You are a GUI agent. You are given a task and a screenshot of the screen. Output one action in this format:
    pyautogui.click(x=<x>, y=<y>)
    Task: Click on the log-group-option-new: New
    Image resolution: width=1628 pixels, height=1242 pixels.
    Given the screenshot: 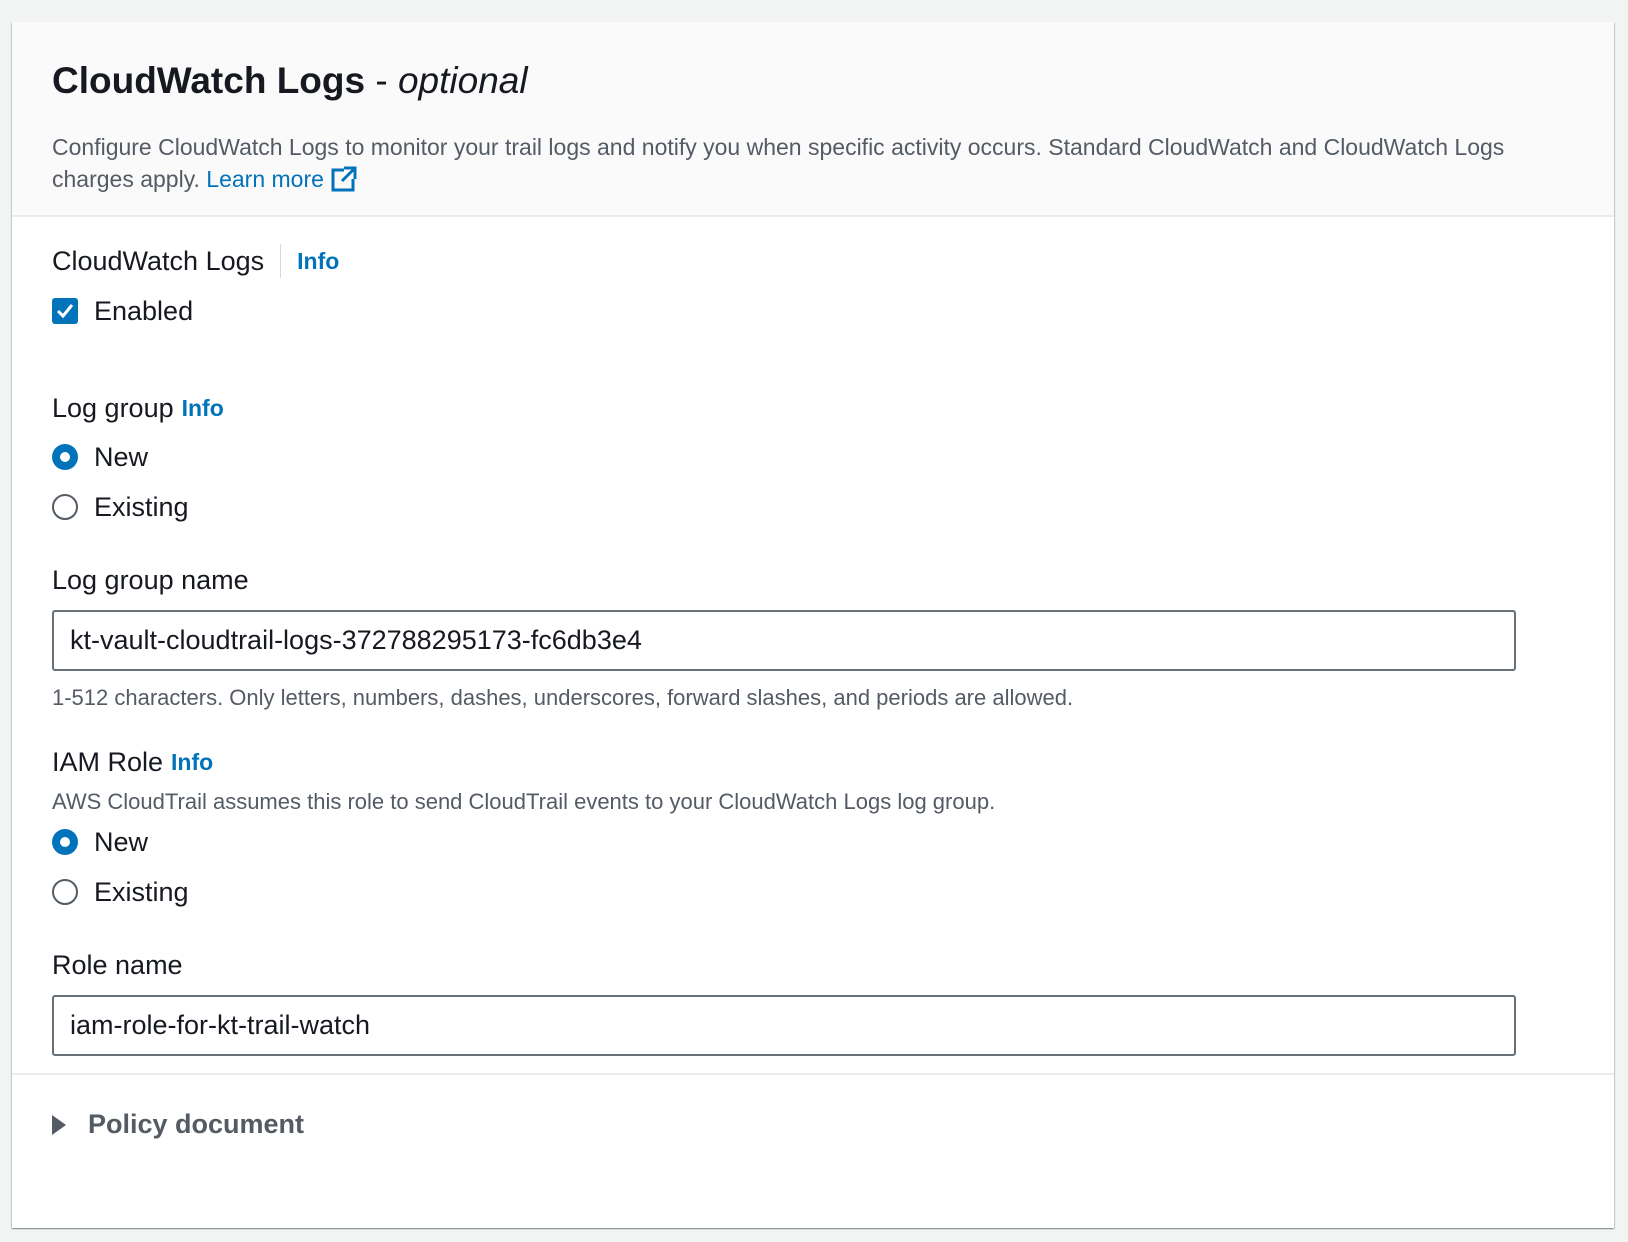 What is the action you would take?
    pyautogui.click(x=100, y=457)
    